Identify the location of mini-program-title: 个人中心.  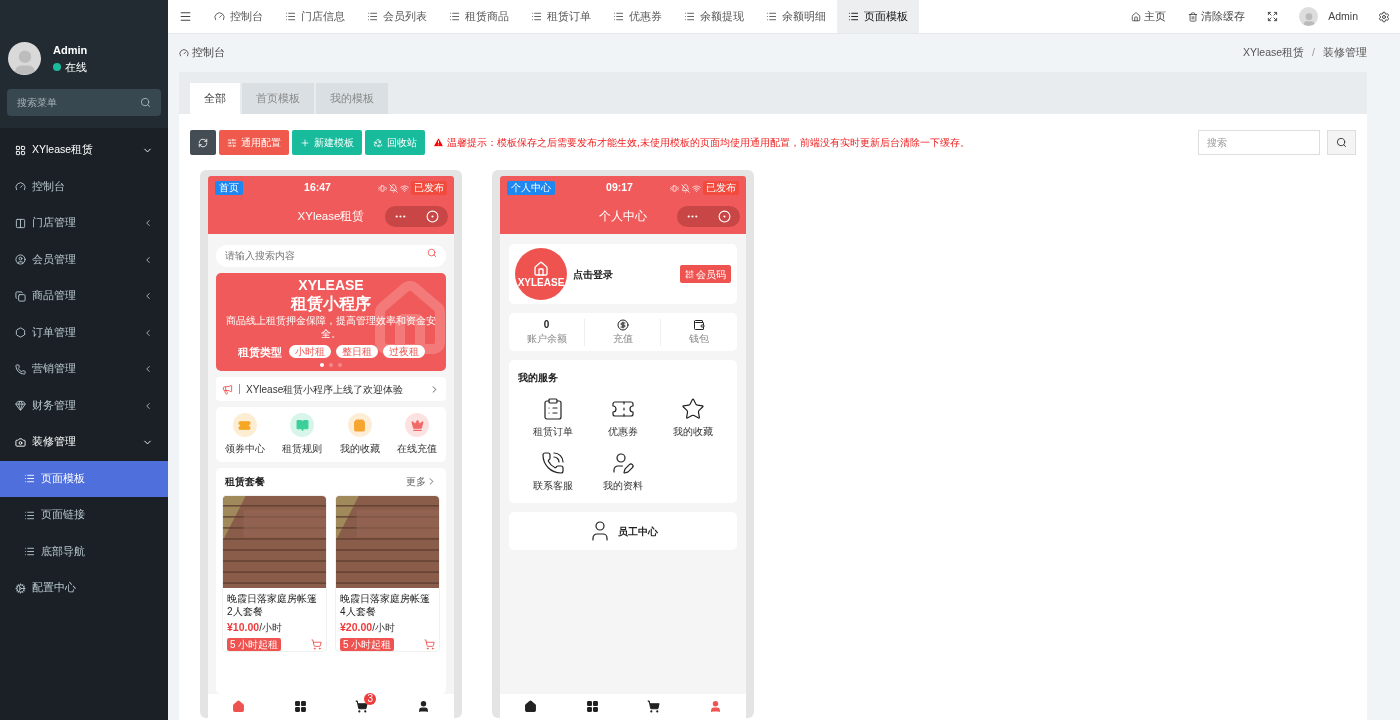
(623, 217).